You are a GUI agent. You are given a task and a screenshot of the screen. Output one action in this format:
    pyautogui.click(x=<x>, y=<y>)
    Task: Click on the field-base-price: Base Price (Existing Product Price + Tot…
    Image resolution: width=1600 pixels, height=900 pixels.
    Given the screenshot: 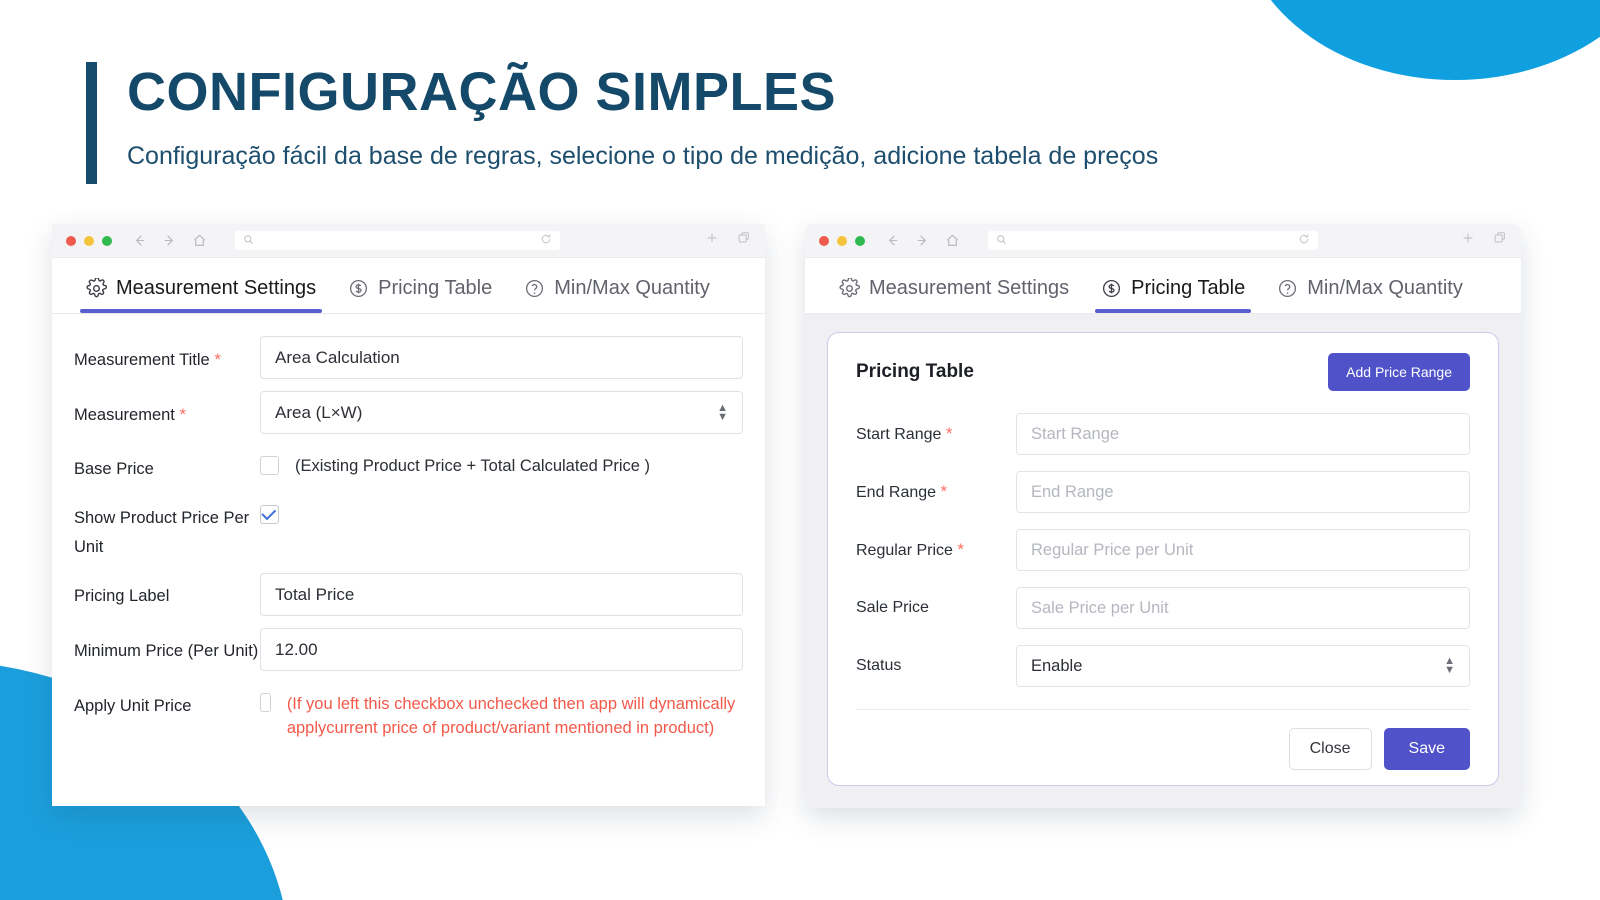 What is the action you would take?
    pyautogui.click(x=408, y=464)
    